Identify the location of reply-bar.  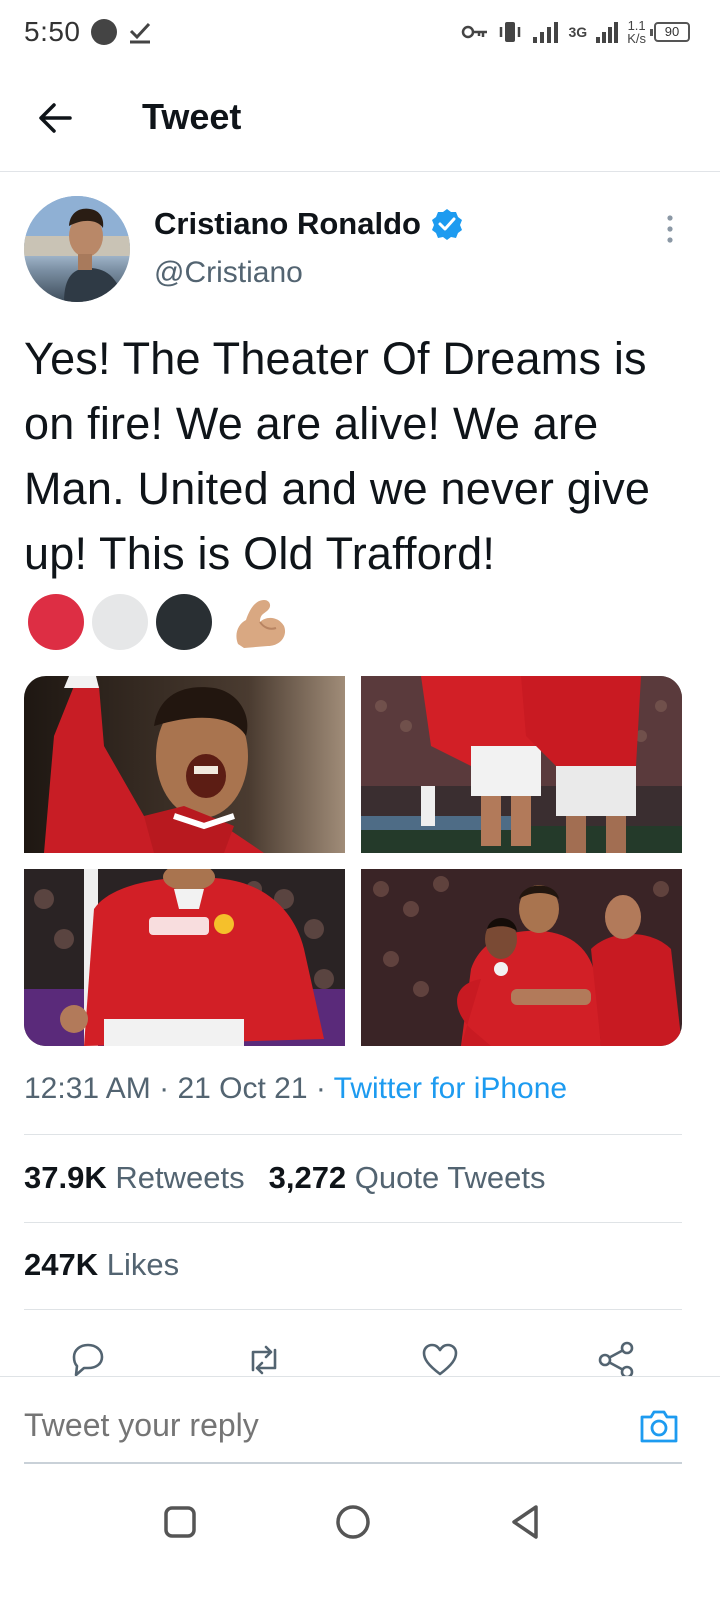
(360, 1420).